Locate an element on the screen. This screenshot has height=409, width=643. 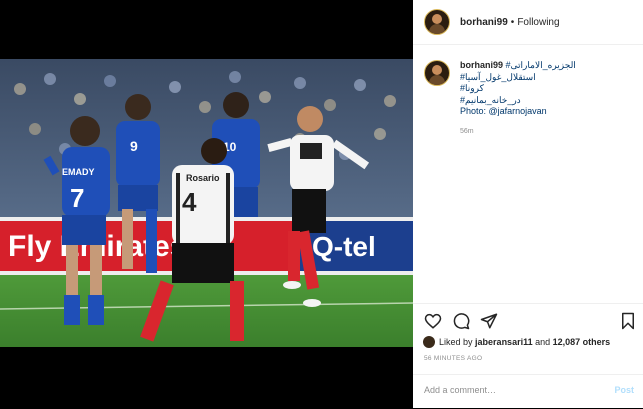
likes-count: 12,087 others is located at coordinates (582, 342).